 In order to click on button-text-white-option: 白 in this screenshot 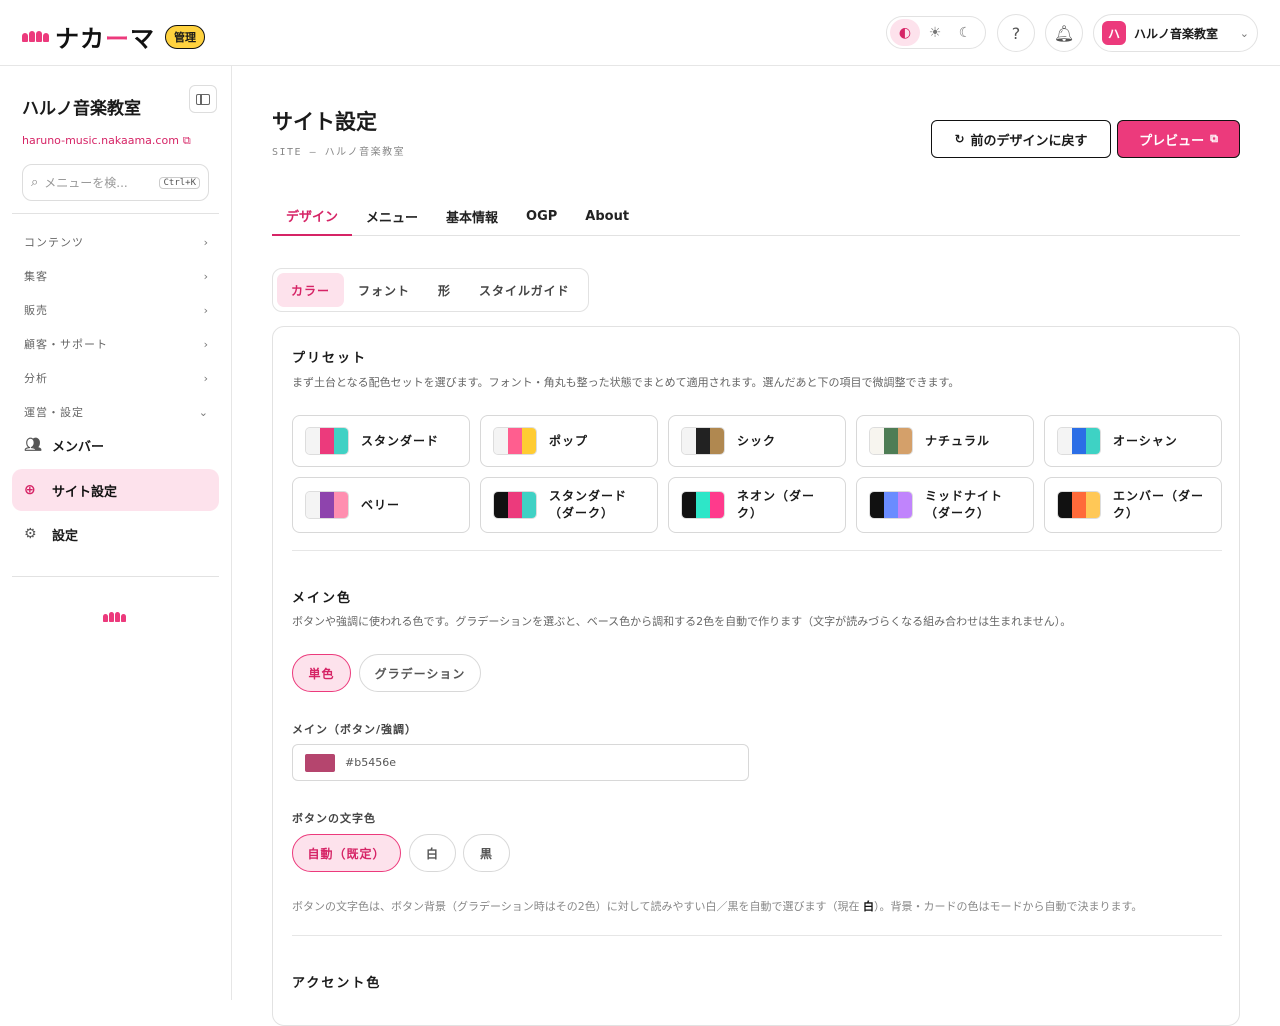, I will do `click(432, 853)`.